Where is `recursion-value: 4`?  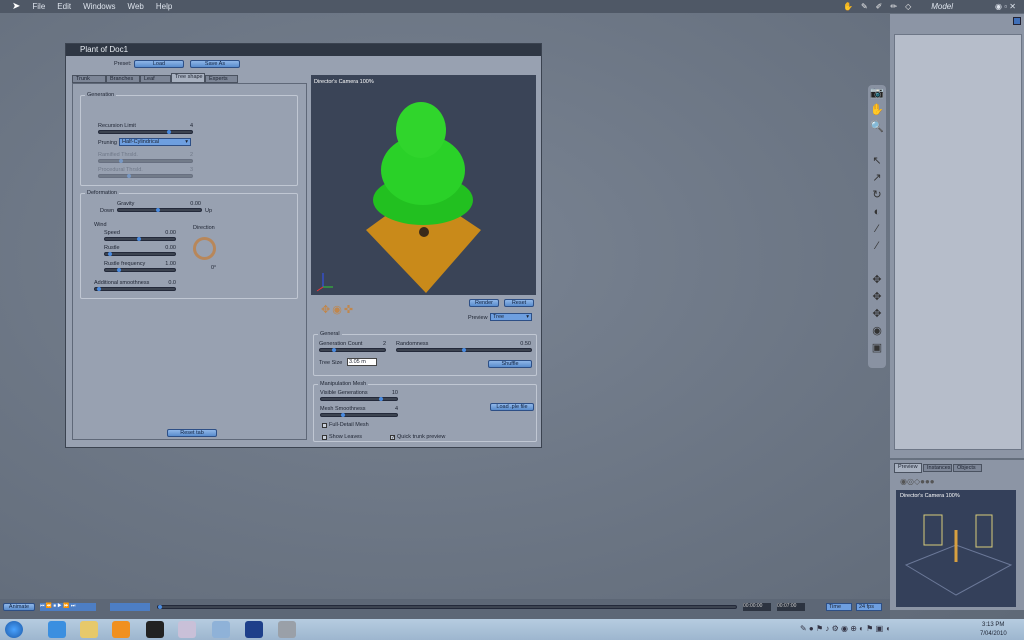 recursion-value: 4 is located at coordinates (191, 126).